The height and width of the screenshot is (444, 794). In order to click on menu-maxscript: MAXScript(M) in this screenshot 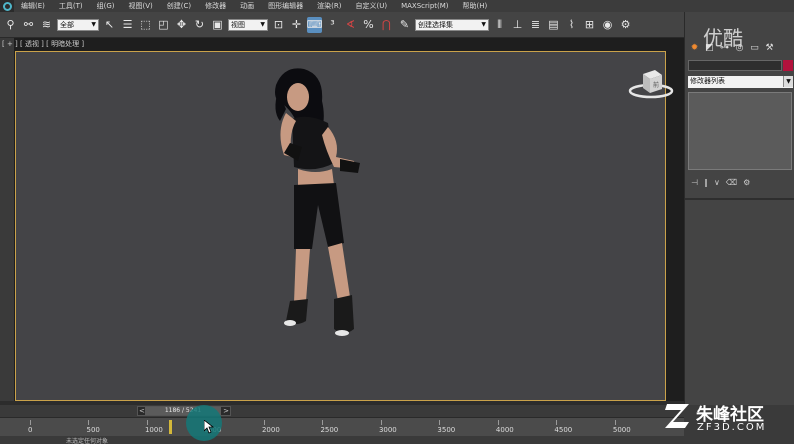, I will do `click(424, 6)`.